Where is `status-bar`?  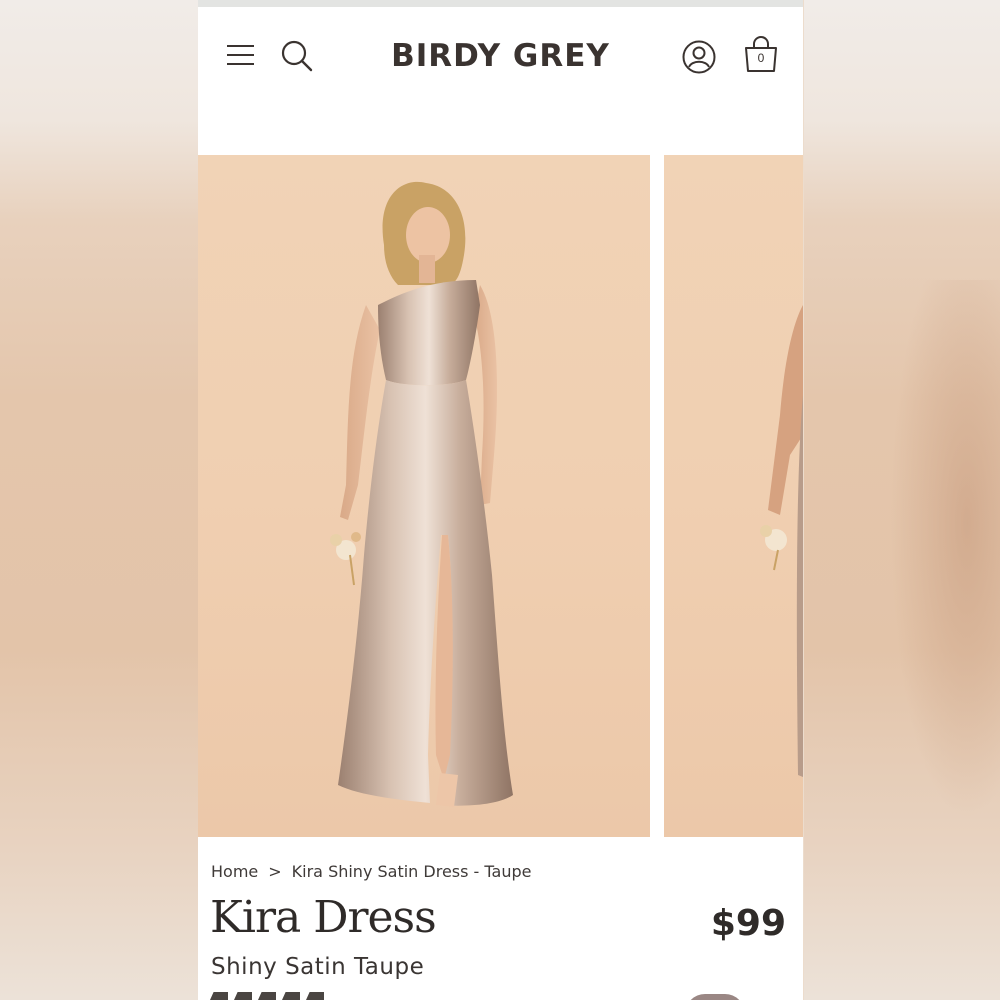 status-bar is located at coordinates (500, 3).